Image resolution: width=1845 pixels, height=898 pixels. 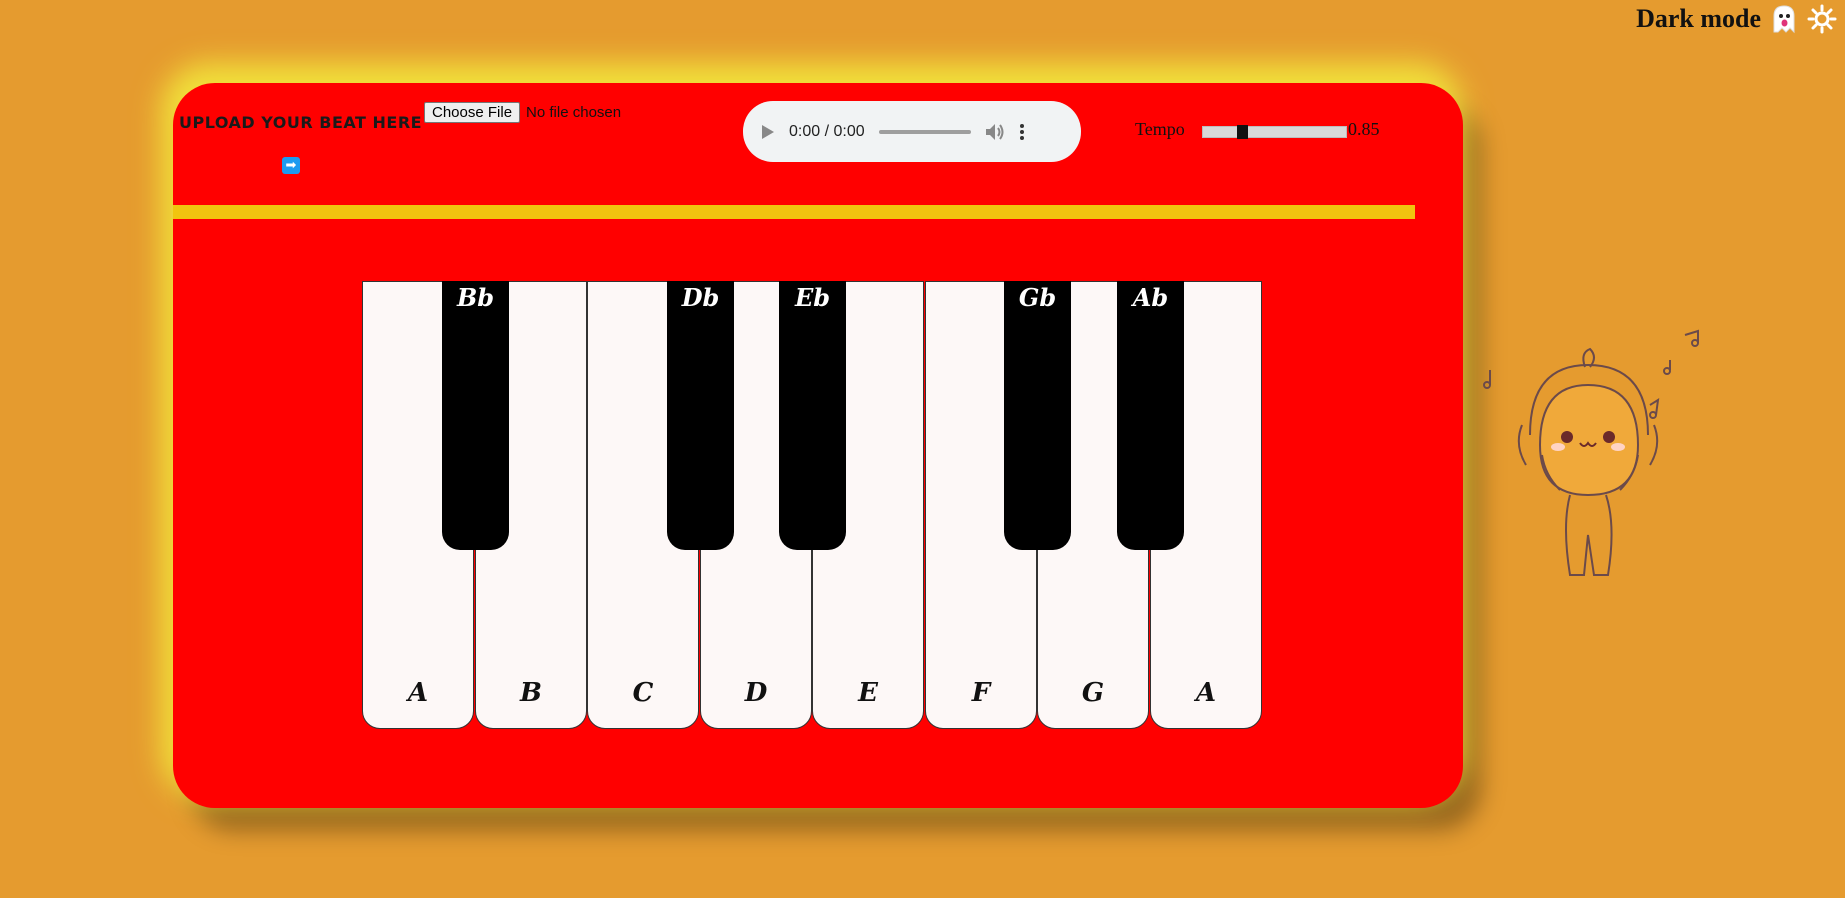 I want to click on file-status: No file chosen, so click(x=574, y=112).